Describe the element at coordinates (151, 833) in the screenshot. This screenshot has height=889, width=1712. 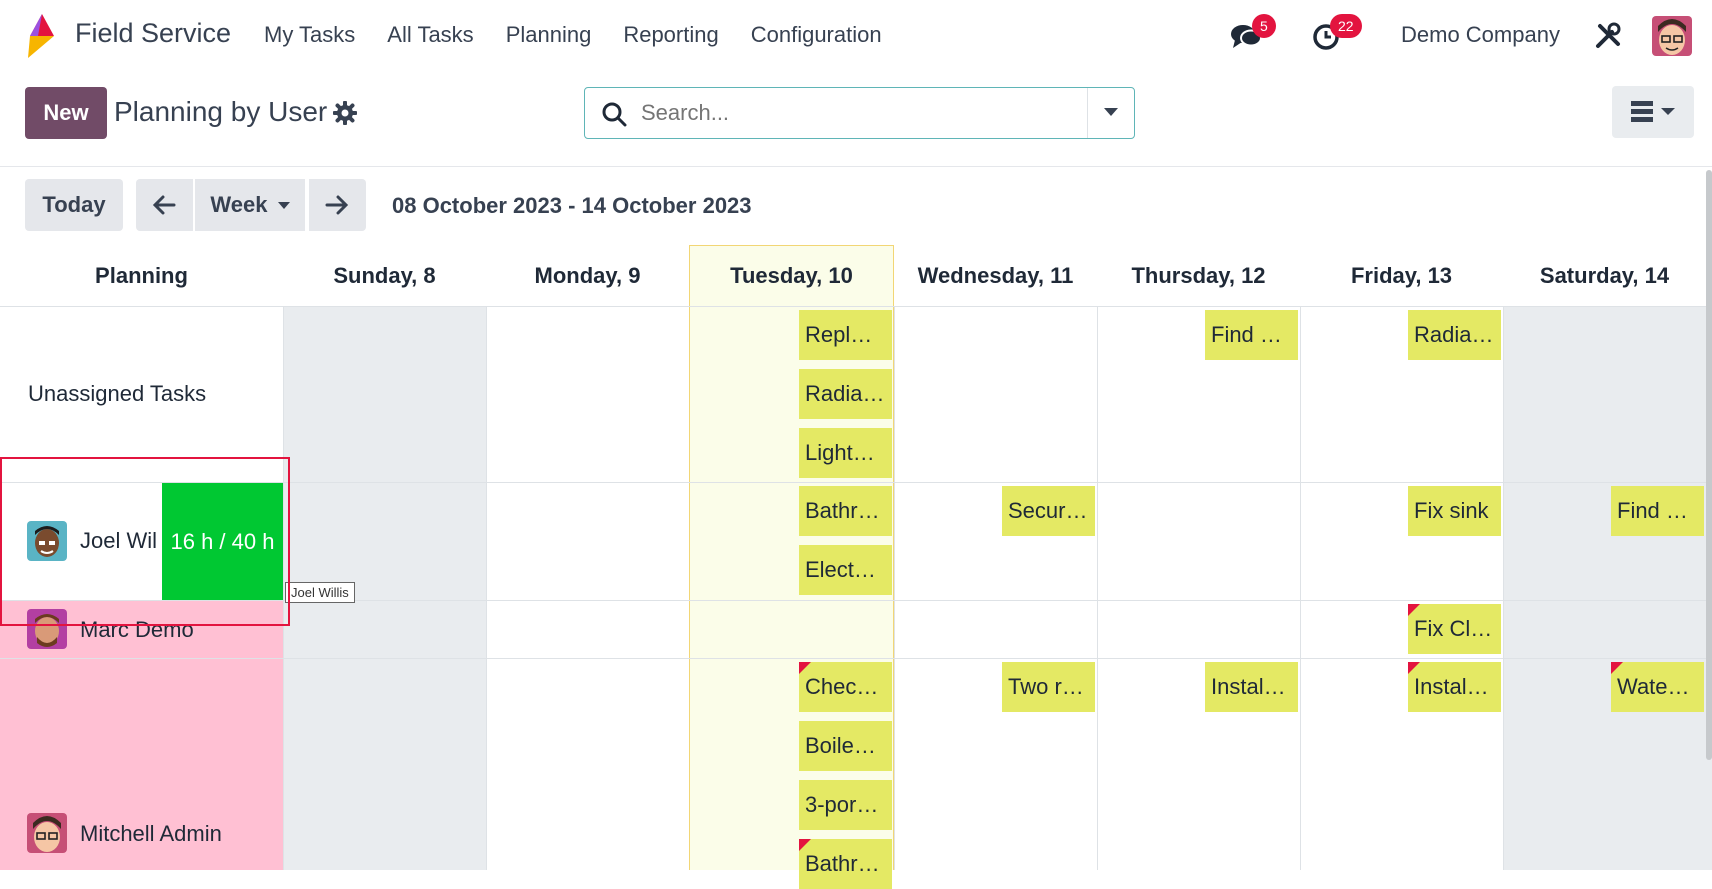
I see `row-label-mitchell-admin: Mitchell Admin` at that location.